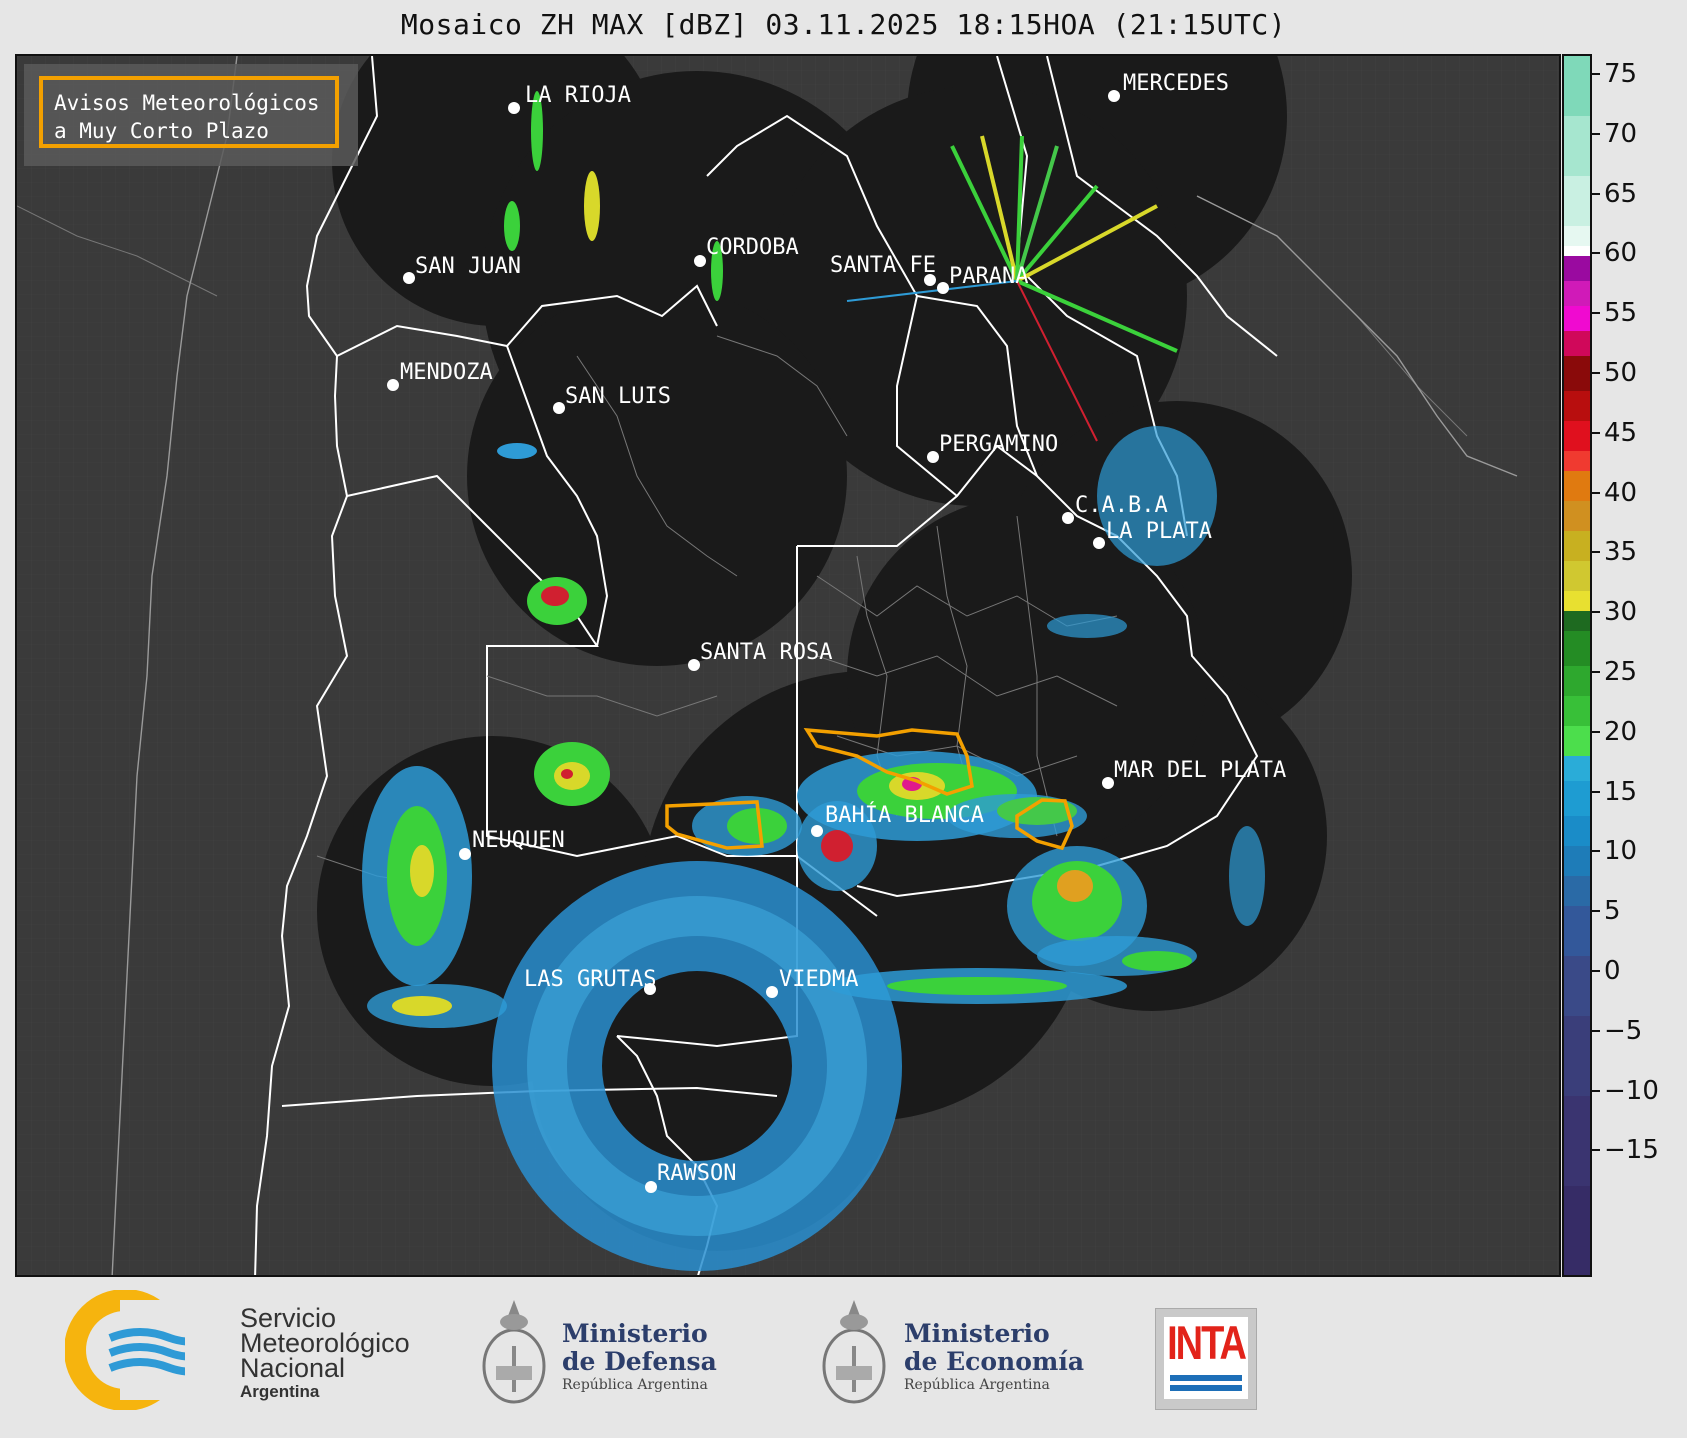  Describe the element at coordinates (1623, 1030) in the screenshot. I see `colorbar-tick-label: −5` at that location.